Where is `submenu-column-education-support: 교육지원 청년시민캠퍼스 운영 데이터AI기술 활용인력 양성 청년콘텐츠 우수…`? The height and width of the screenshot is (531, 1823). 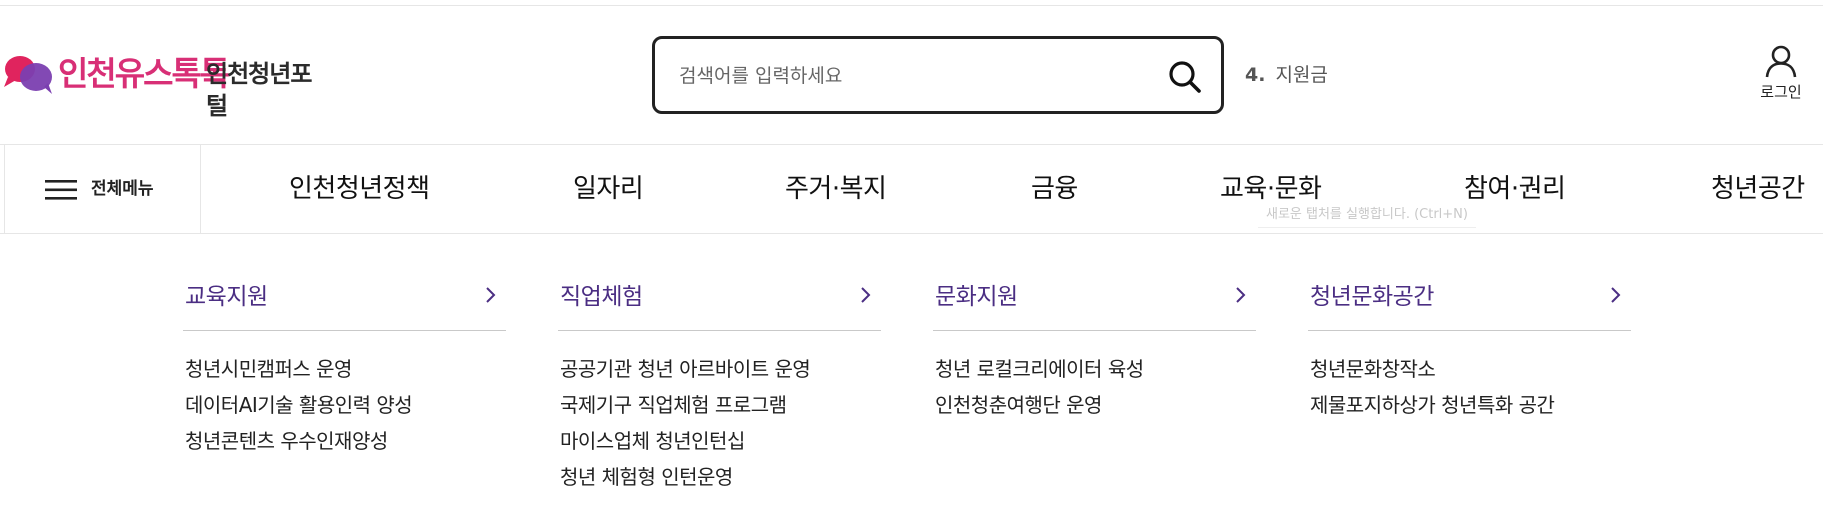
submenu-column-education-support: 교육지원 청년시민캠퍼스 운영 데이터AI기술 활용인력 양성 청년콘텐츠 우수… is located at coordinates (344, 364).